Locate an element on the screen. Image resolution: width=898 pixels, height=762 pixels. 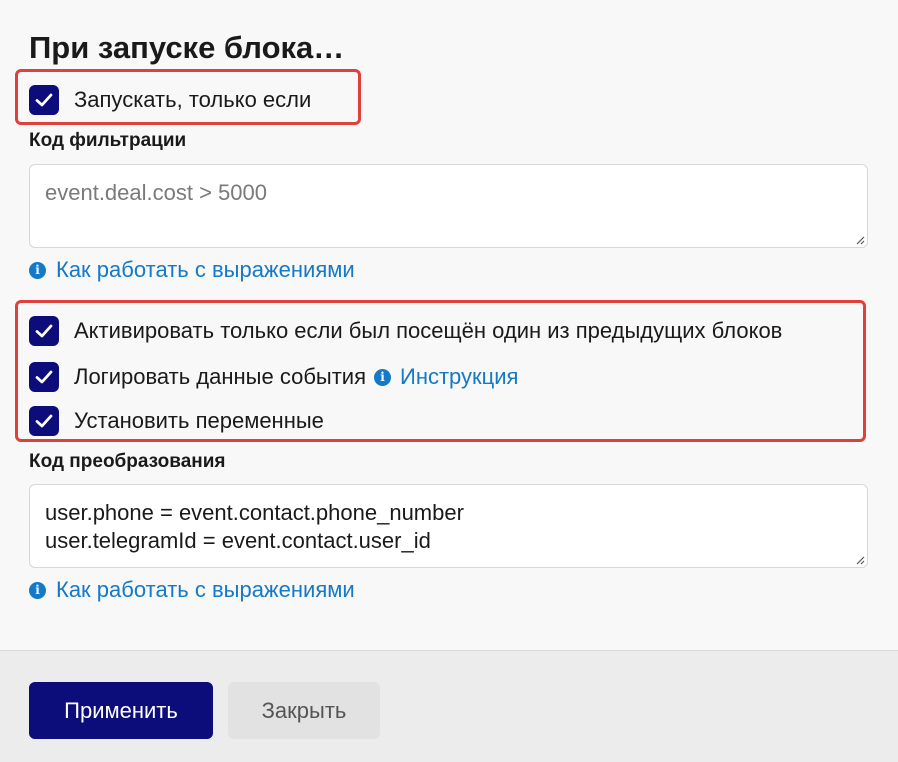
close-button: Закрыть is located at coordinates (304, 710).